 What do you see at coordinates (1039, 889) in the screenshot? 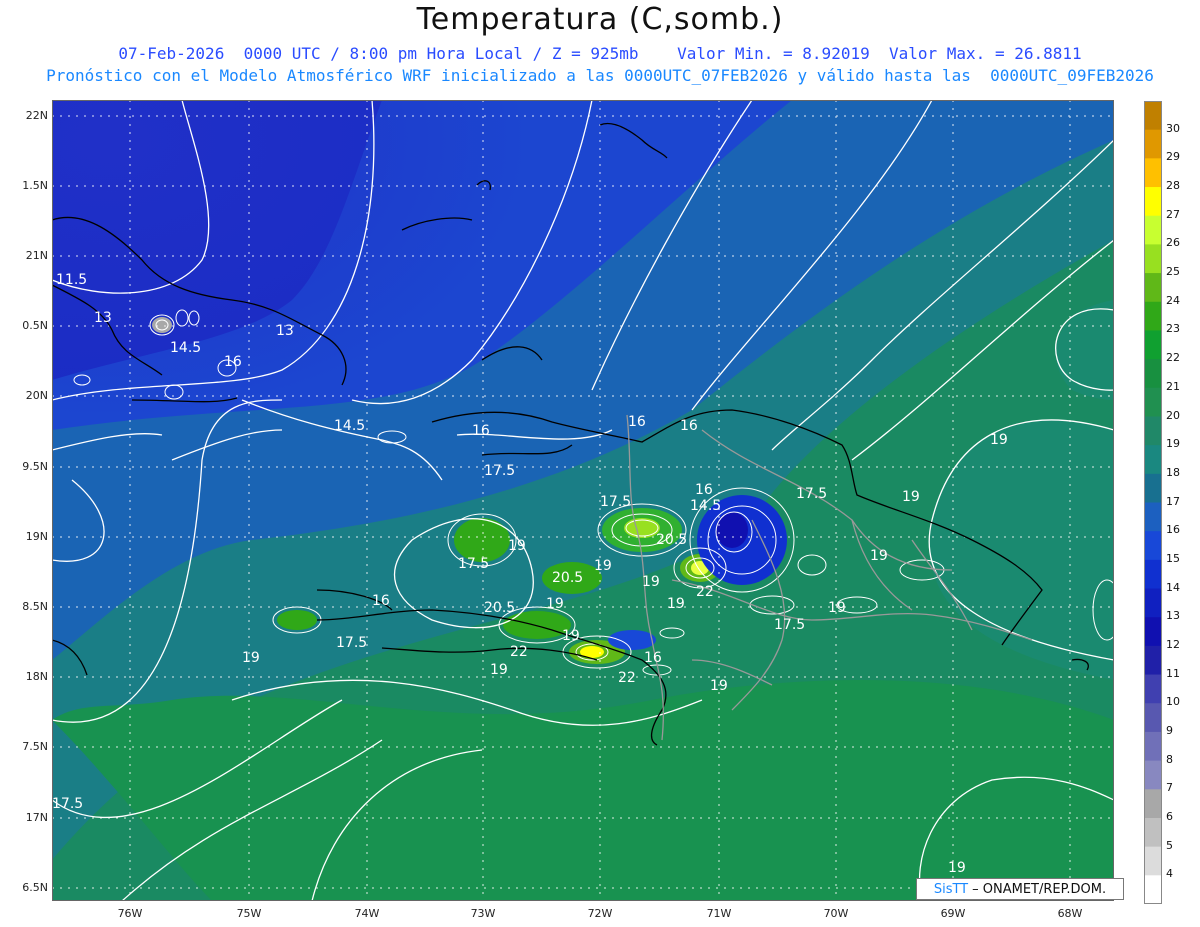
I see `credit-text: – ONAMET/REP.DOM.` at bounding box center [1039, 889].